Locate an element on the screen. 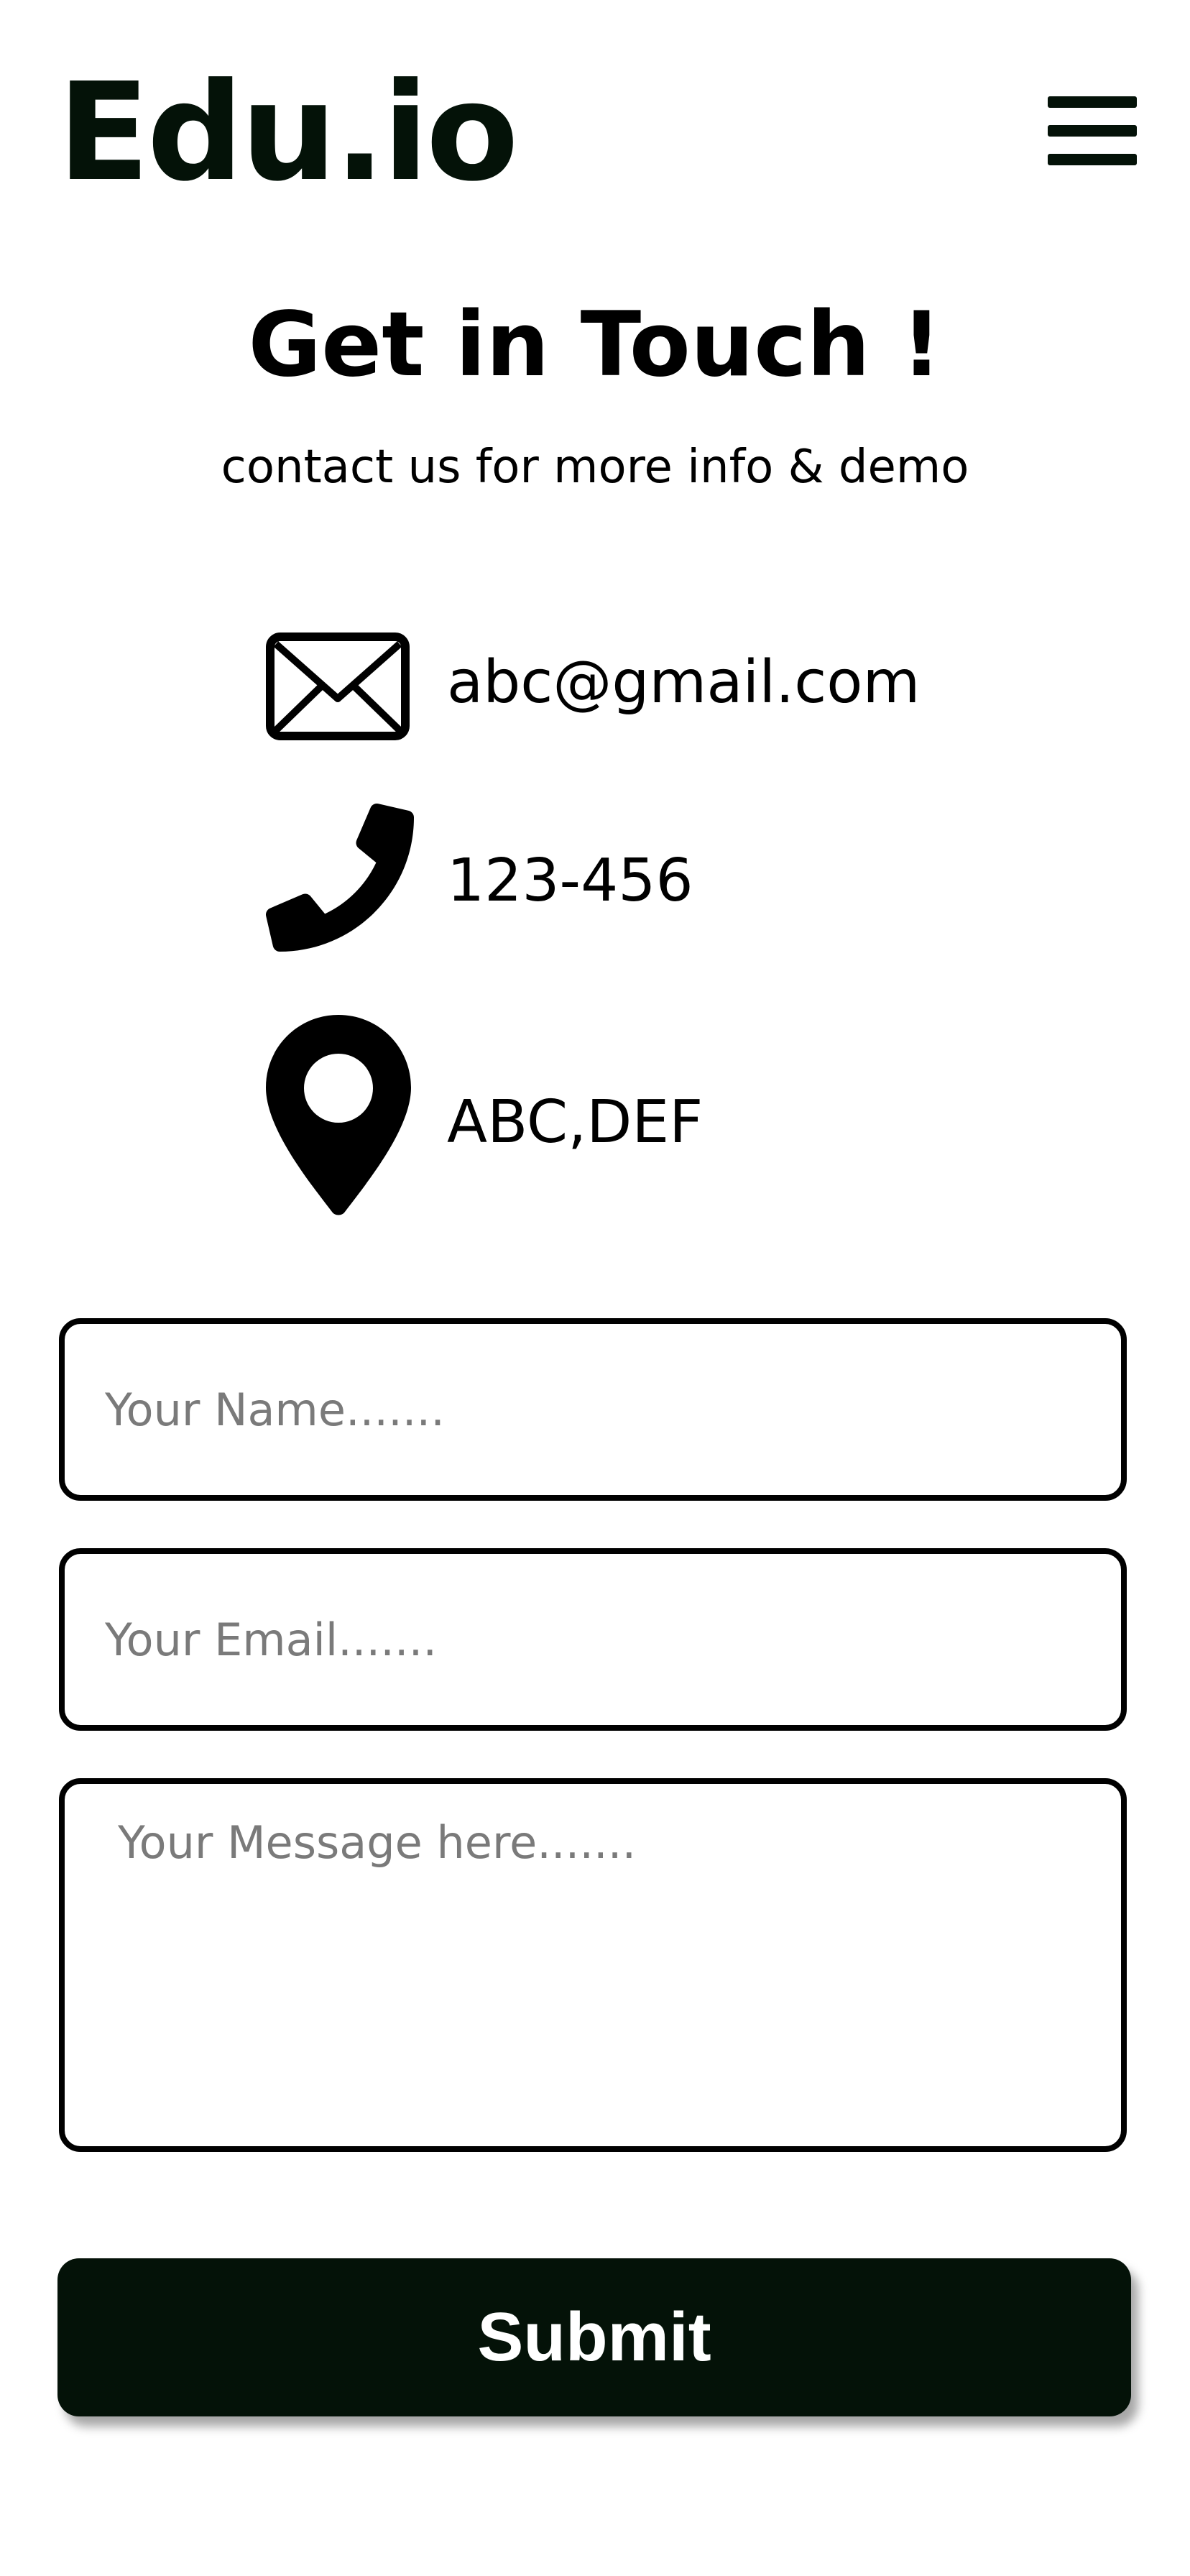  contact-phone-text: 123-456 is located at coordinates (570, 881).